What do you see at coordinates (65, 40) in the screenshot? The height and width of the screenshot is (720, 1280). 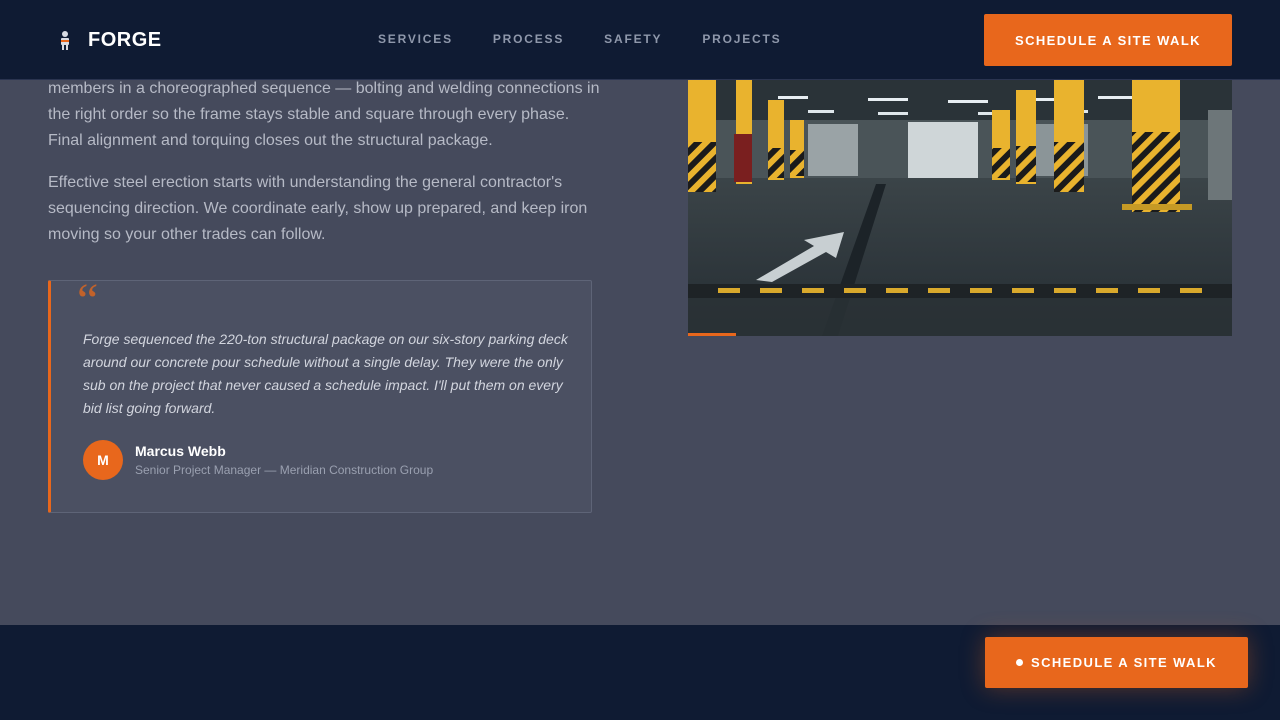 I see `worker-icon` at bounding box center [65, 40].